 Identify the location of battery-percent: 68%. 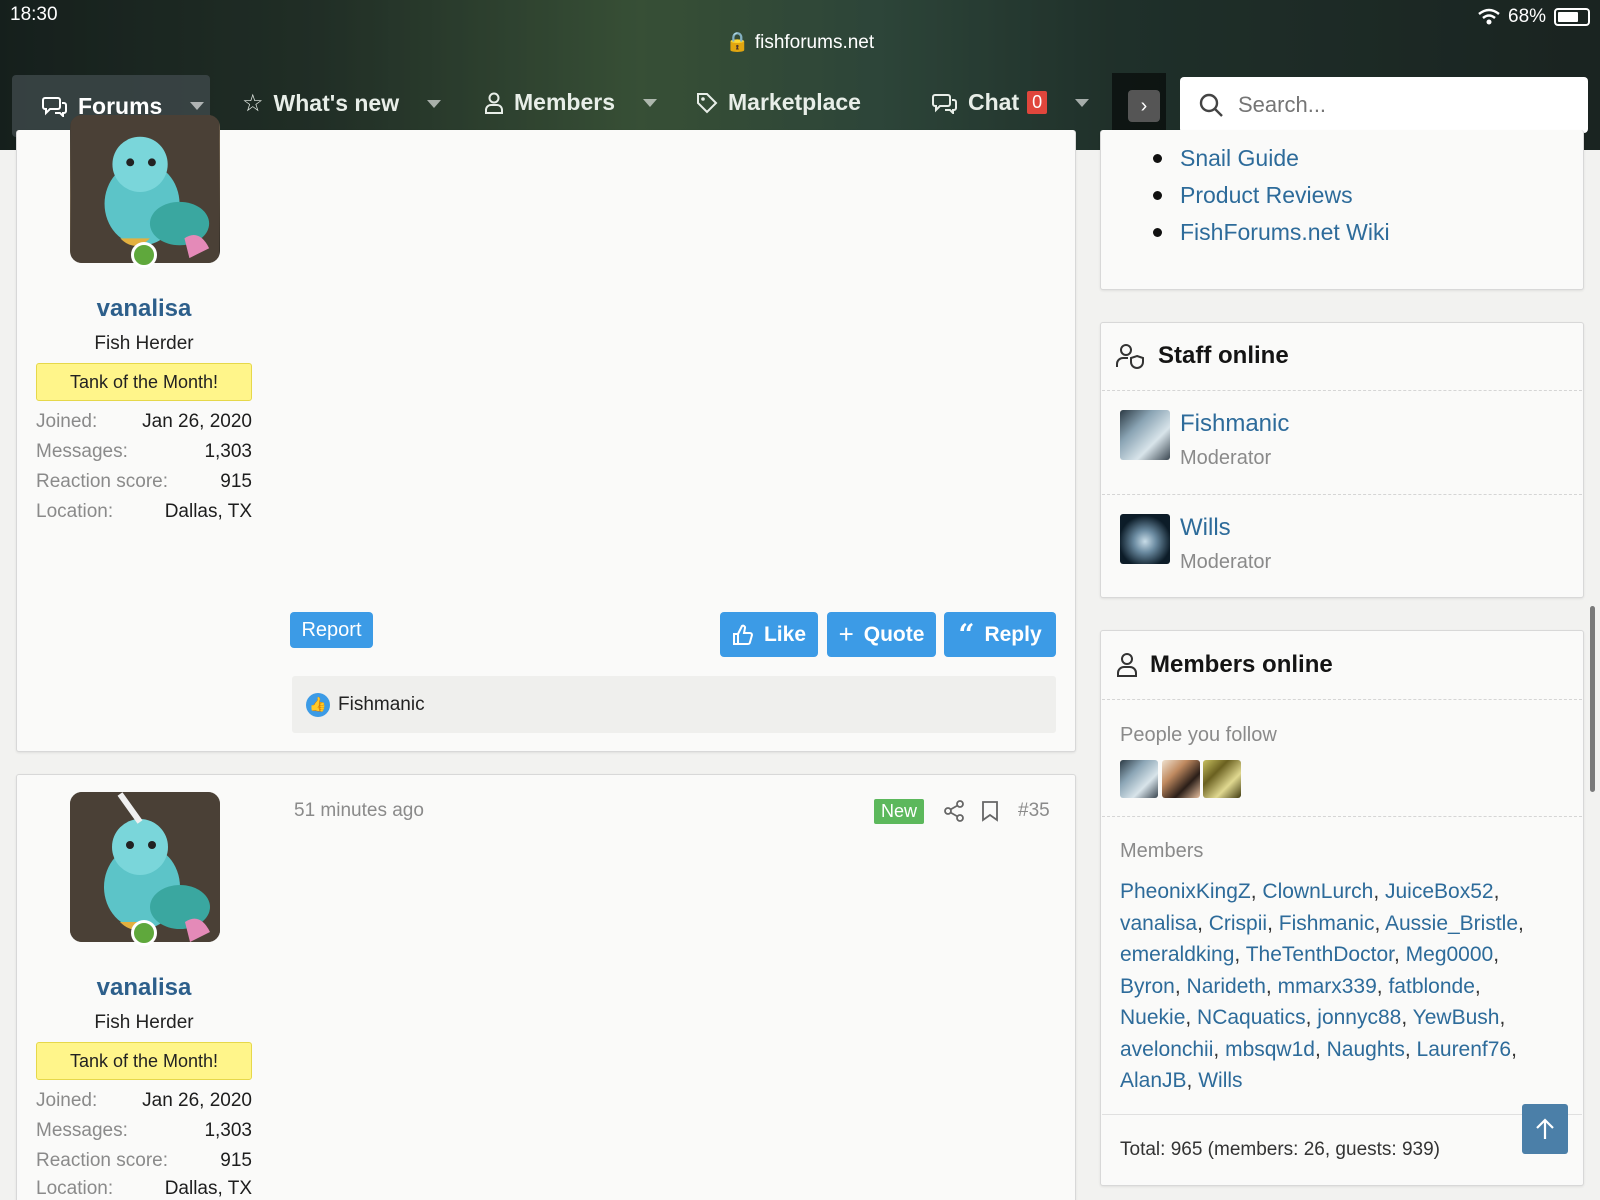
(1527, 16).